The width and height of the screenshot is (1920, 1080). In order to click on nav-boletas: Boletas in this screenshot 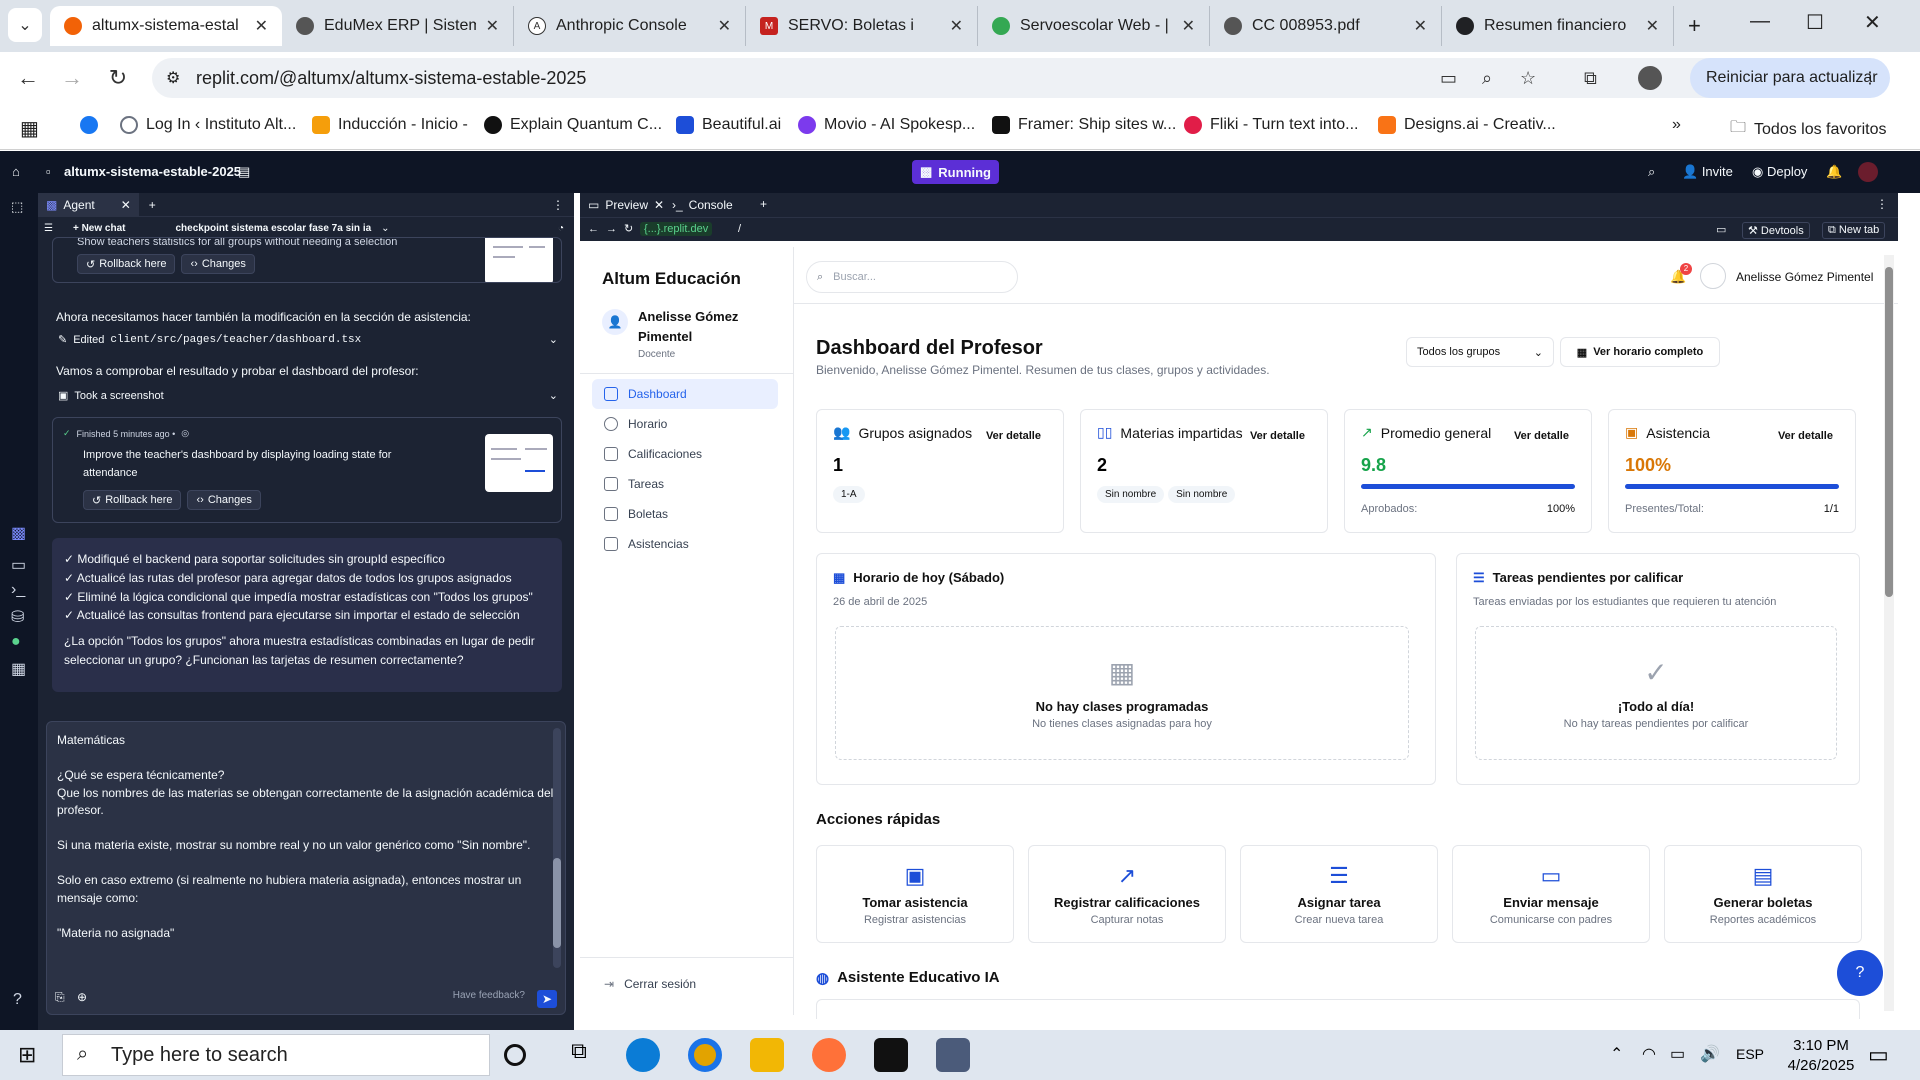, I will do `click(685, 514)`.